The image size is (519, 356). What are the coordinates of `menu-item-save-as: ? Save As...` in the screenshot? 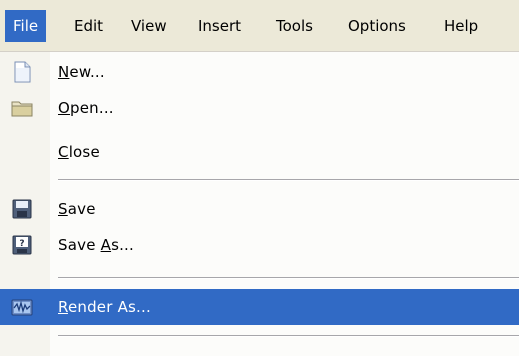 It's located at (259, 245).